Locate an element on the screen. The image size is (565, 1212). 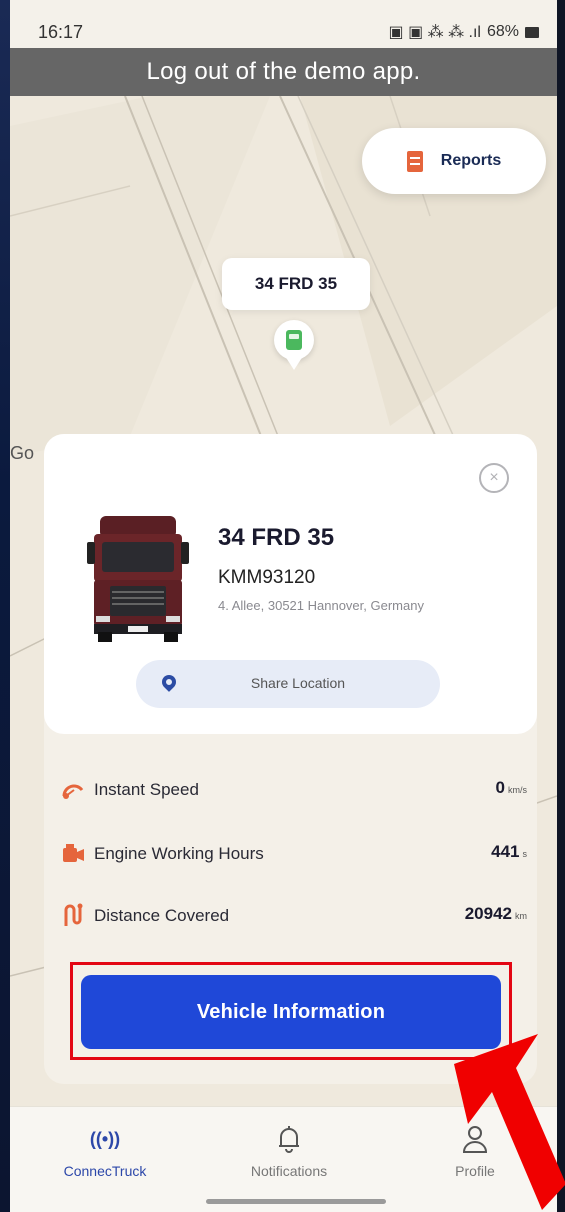
speedometer-icon is located at coordinates (73, 791).